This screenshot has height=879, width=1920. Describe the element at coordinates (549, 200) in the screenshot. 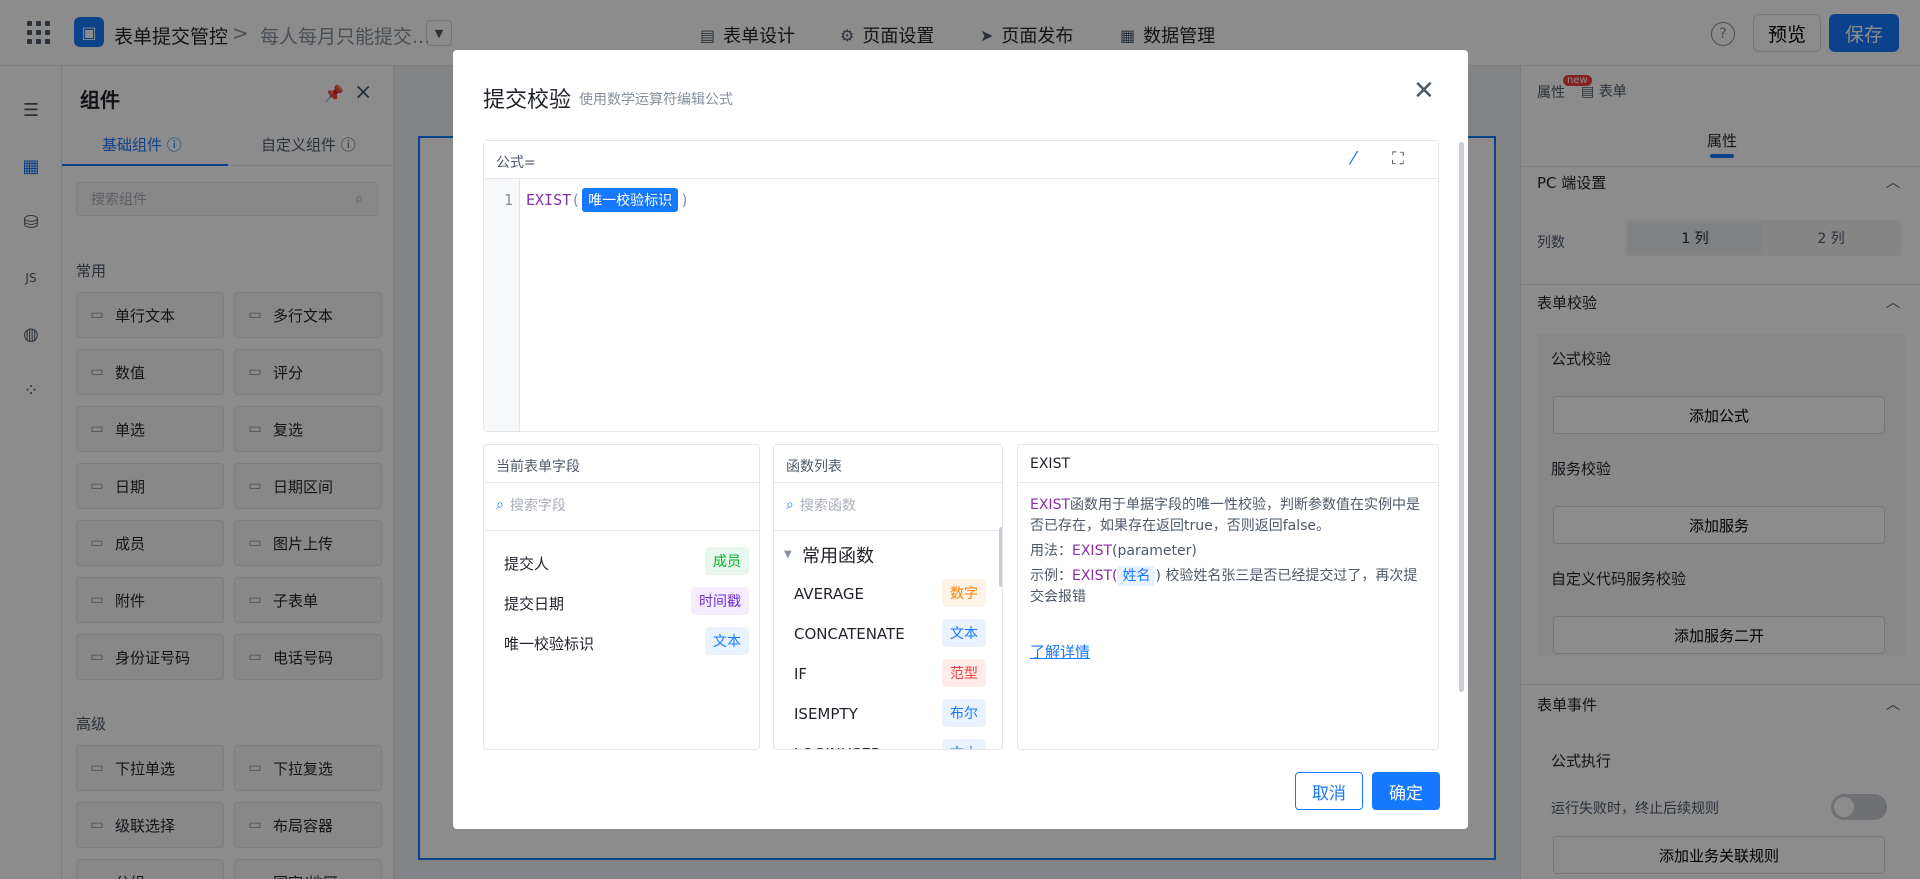

I see `code-function: EXIST` at that location.